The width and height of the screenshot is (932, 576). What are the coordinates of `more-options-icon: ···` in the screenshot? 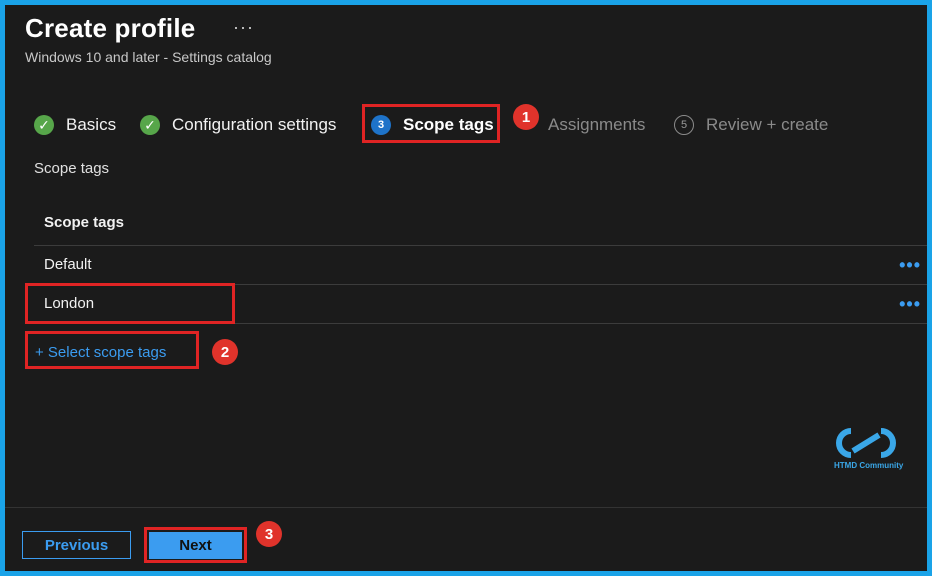 It's located at (243, 27).